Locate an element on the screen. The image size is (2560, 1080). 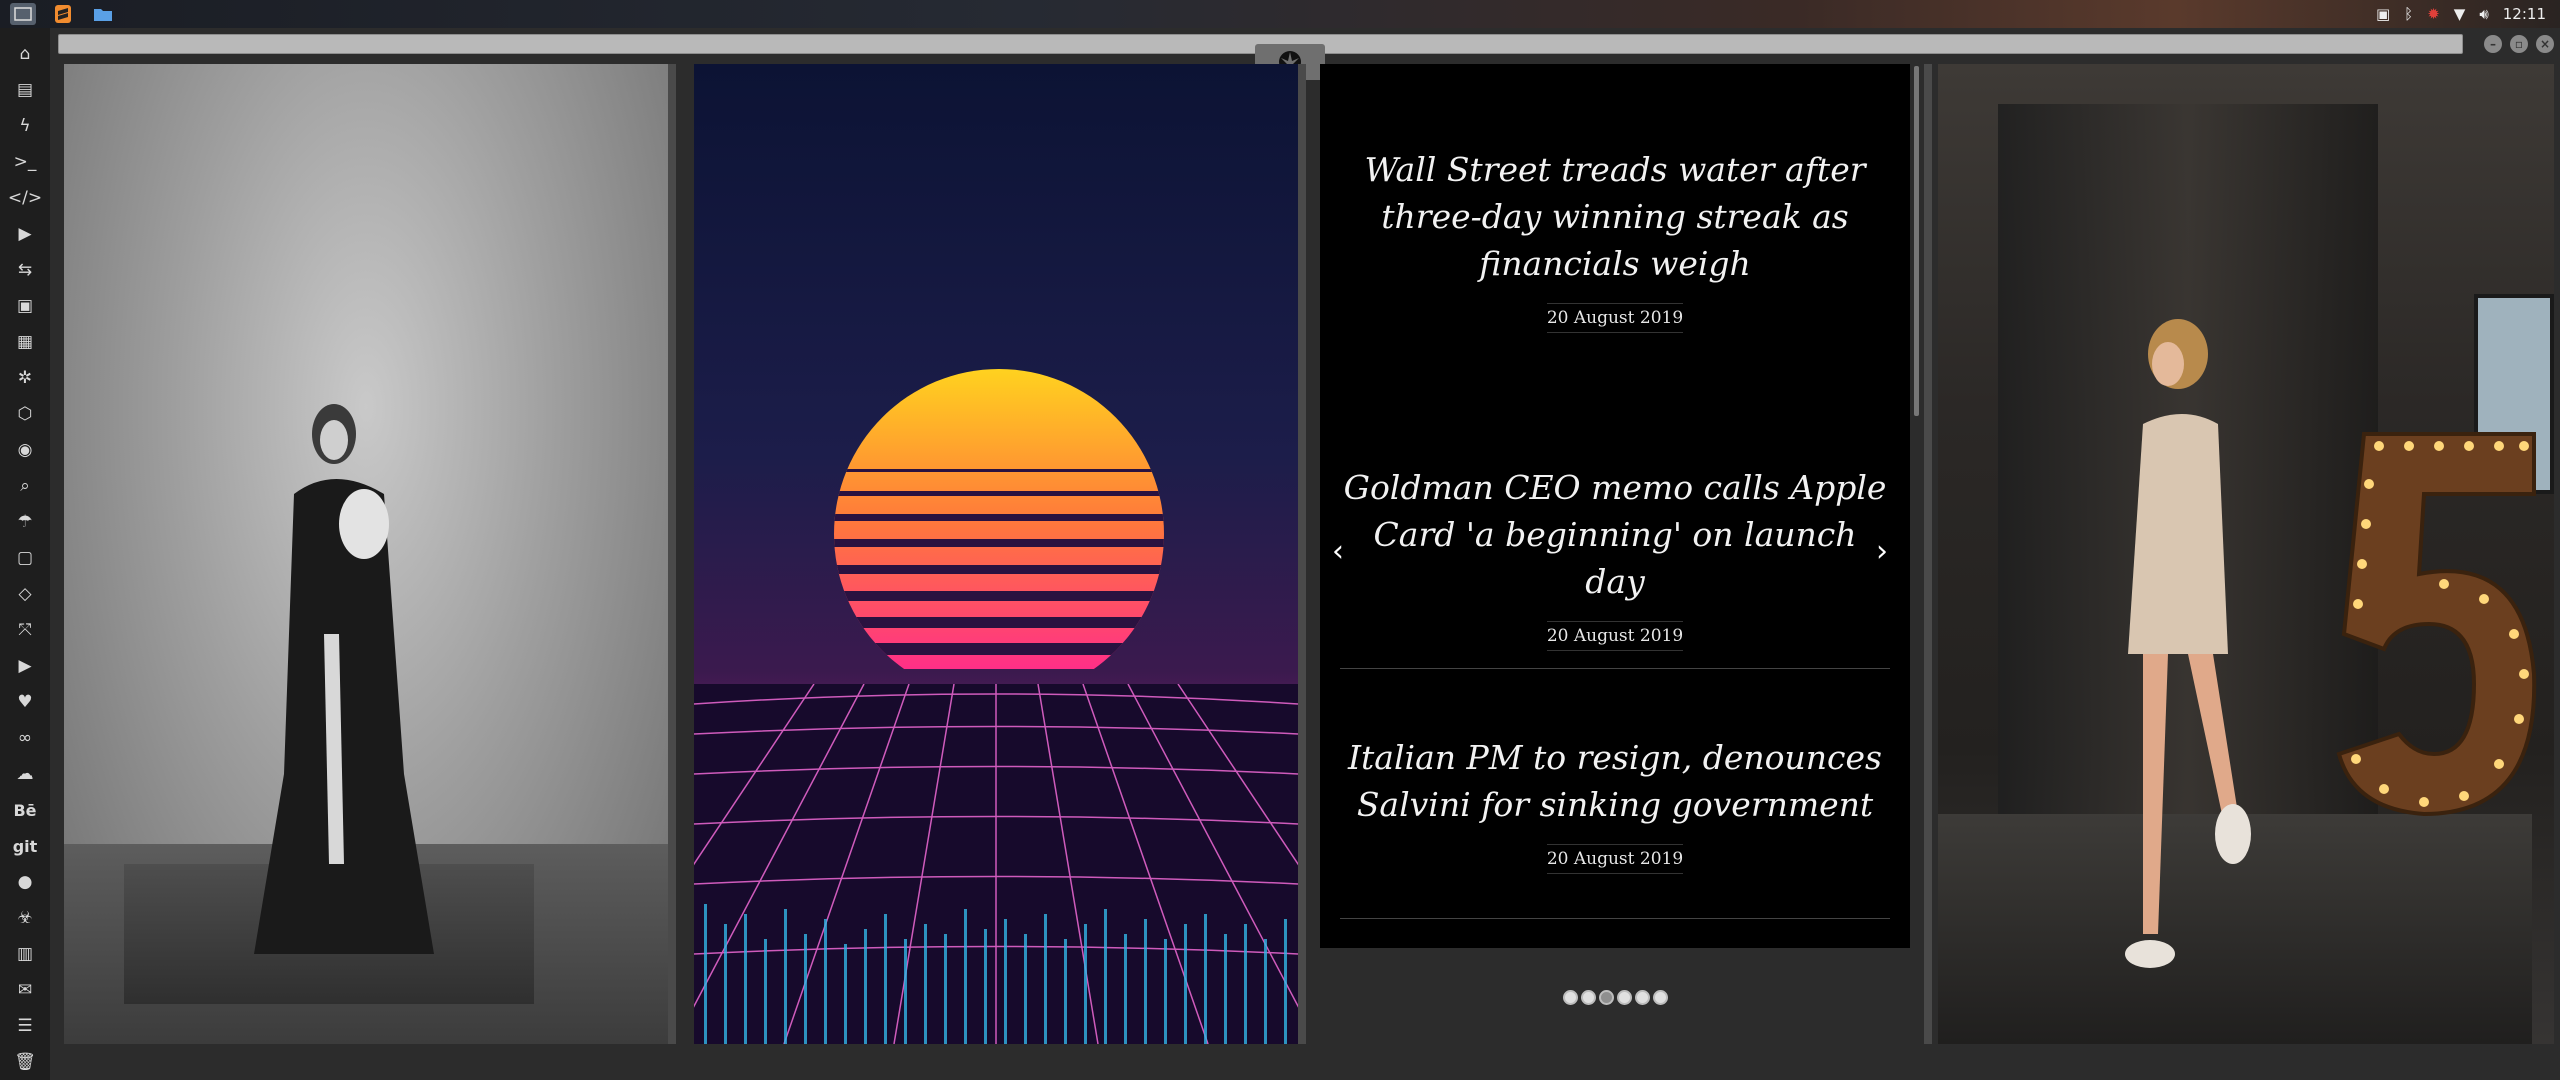
home-icon: ⌂ is located at coordinates (25, 54).